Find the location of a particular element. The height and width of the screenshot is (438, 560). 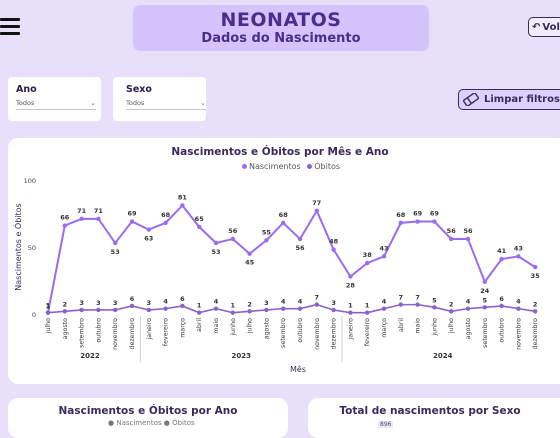

series-line-obitos is located at coordinates (291, 308).